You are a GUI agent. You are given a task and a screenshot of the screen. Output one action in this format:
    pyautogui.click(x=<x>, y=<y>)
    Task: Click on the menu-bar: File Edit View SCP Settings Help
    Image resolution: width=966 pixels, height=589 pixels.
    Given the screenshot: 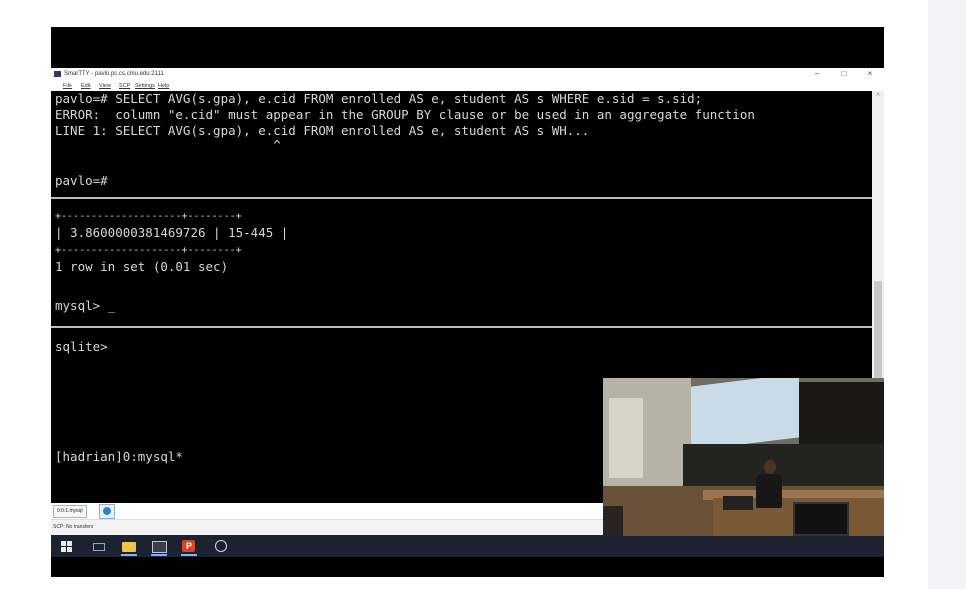 What is the action you would take?
    pyautogui.click(x=467, y=86)
    